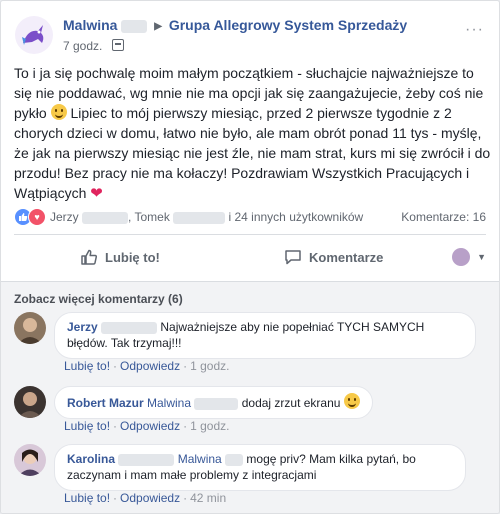 The height and width of the screenshot is (514, 500). I want to click on comment-button: Komentarze, so click(333, 257).